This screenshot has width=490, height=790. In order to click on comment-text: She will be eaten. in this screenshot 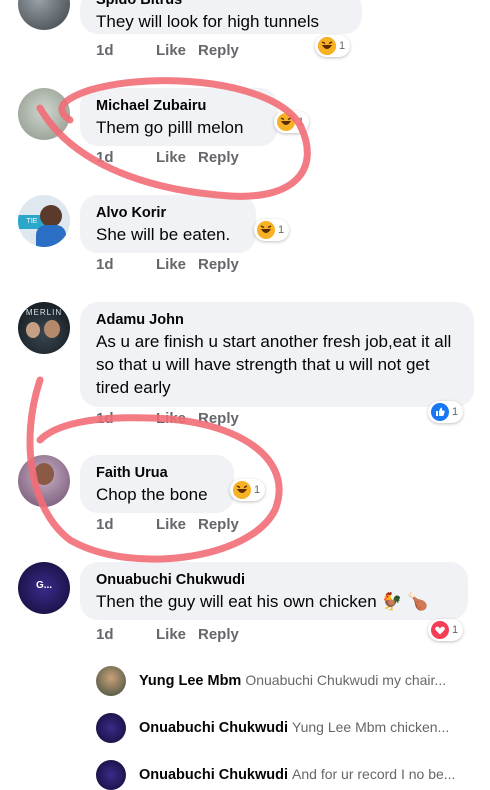, I will do `click(163, 234)`.